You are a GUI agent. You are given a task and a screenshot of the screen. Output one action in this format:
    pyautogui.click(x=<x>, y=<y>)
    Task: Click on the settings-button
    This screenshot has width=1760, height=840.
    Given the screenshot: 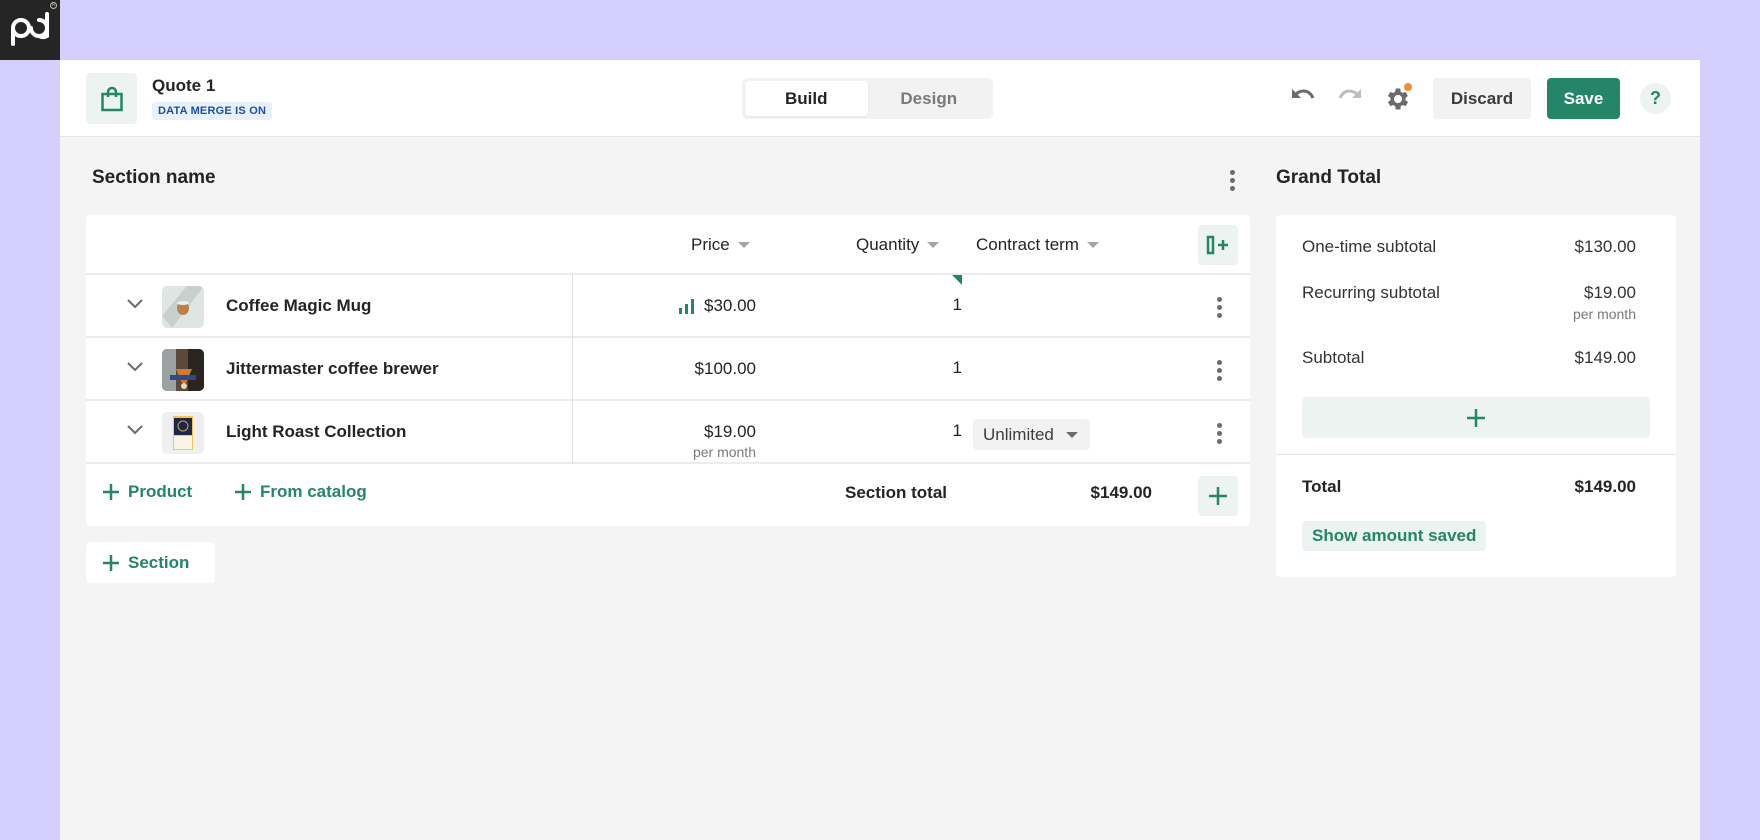 What is the action you would take?
    pyautogui.click(x=1398, y=98)
    